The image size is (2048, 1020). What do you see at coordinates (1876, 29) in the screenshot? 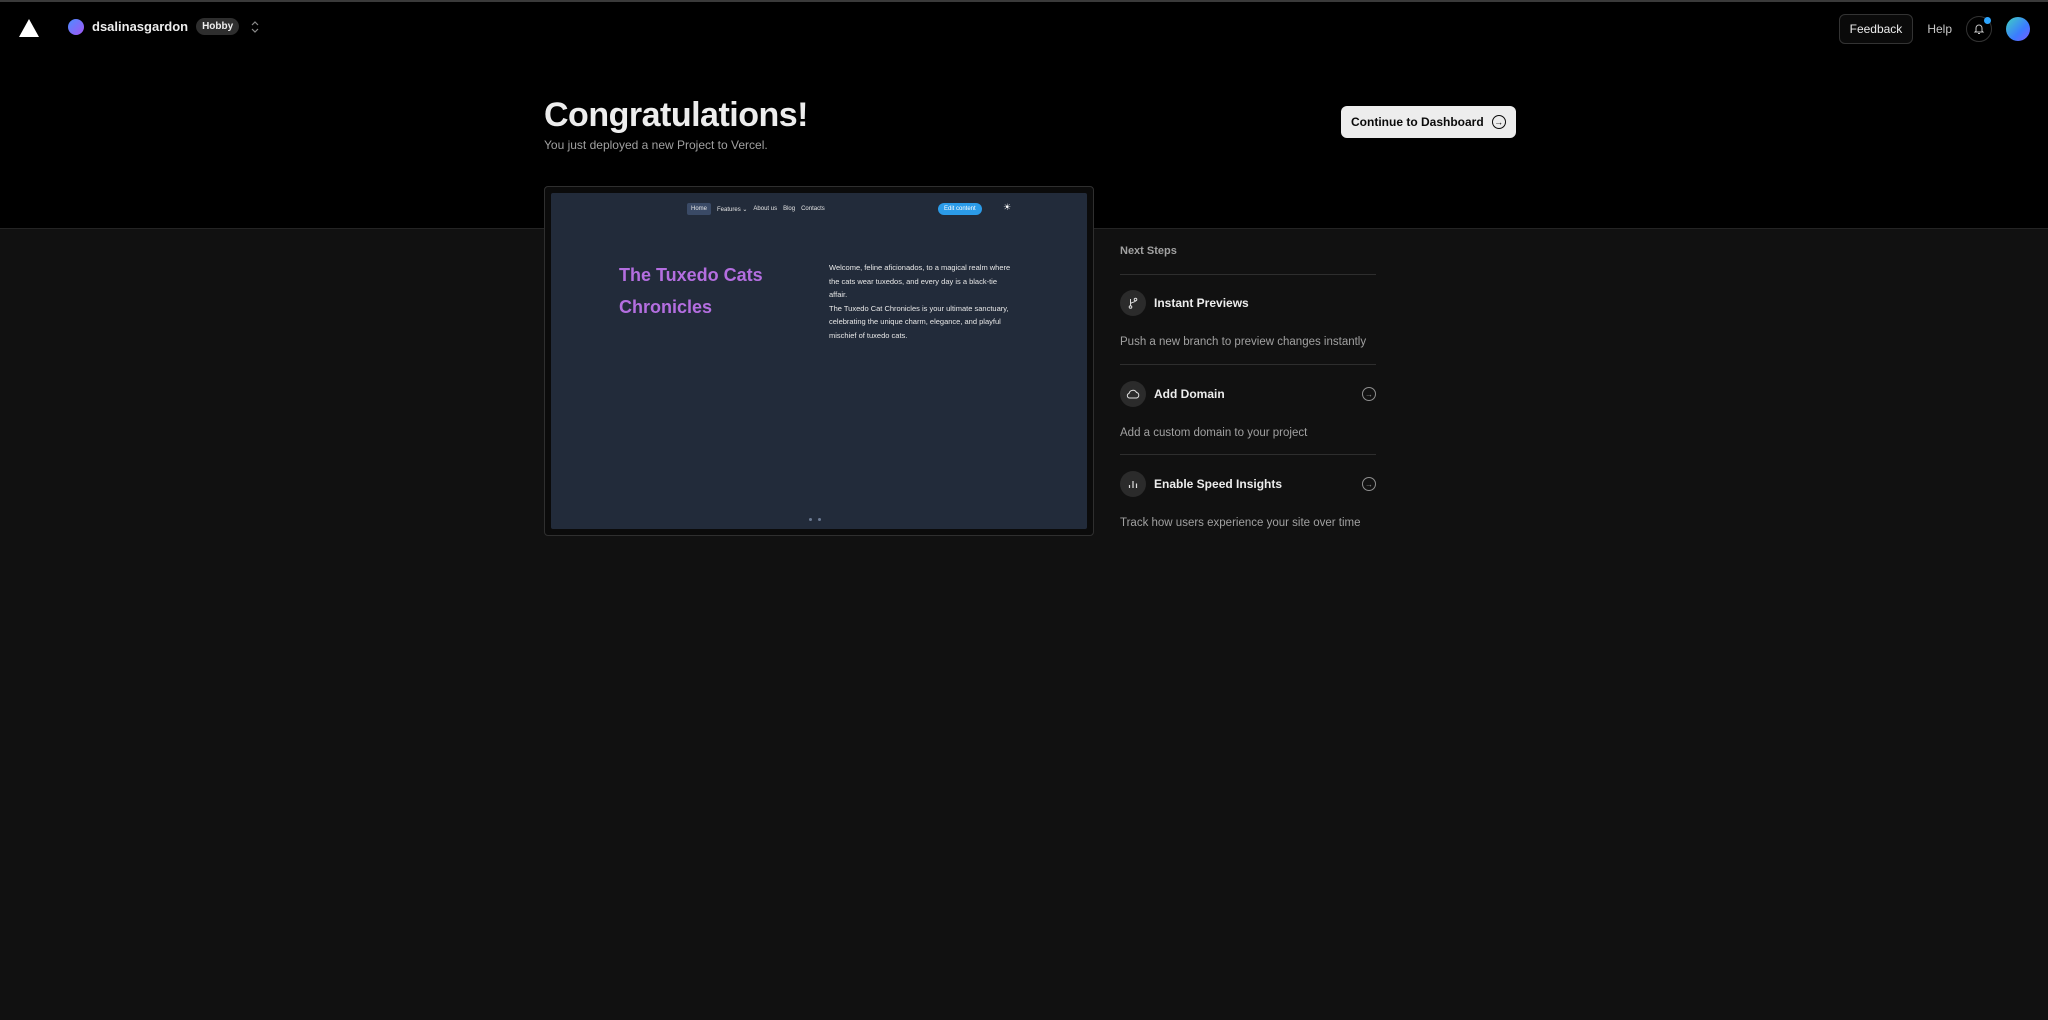
I see `feedback-button: Feedback` at bounding box center [1876, 29].